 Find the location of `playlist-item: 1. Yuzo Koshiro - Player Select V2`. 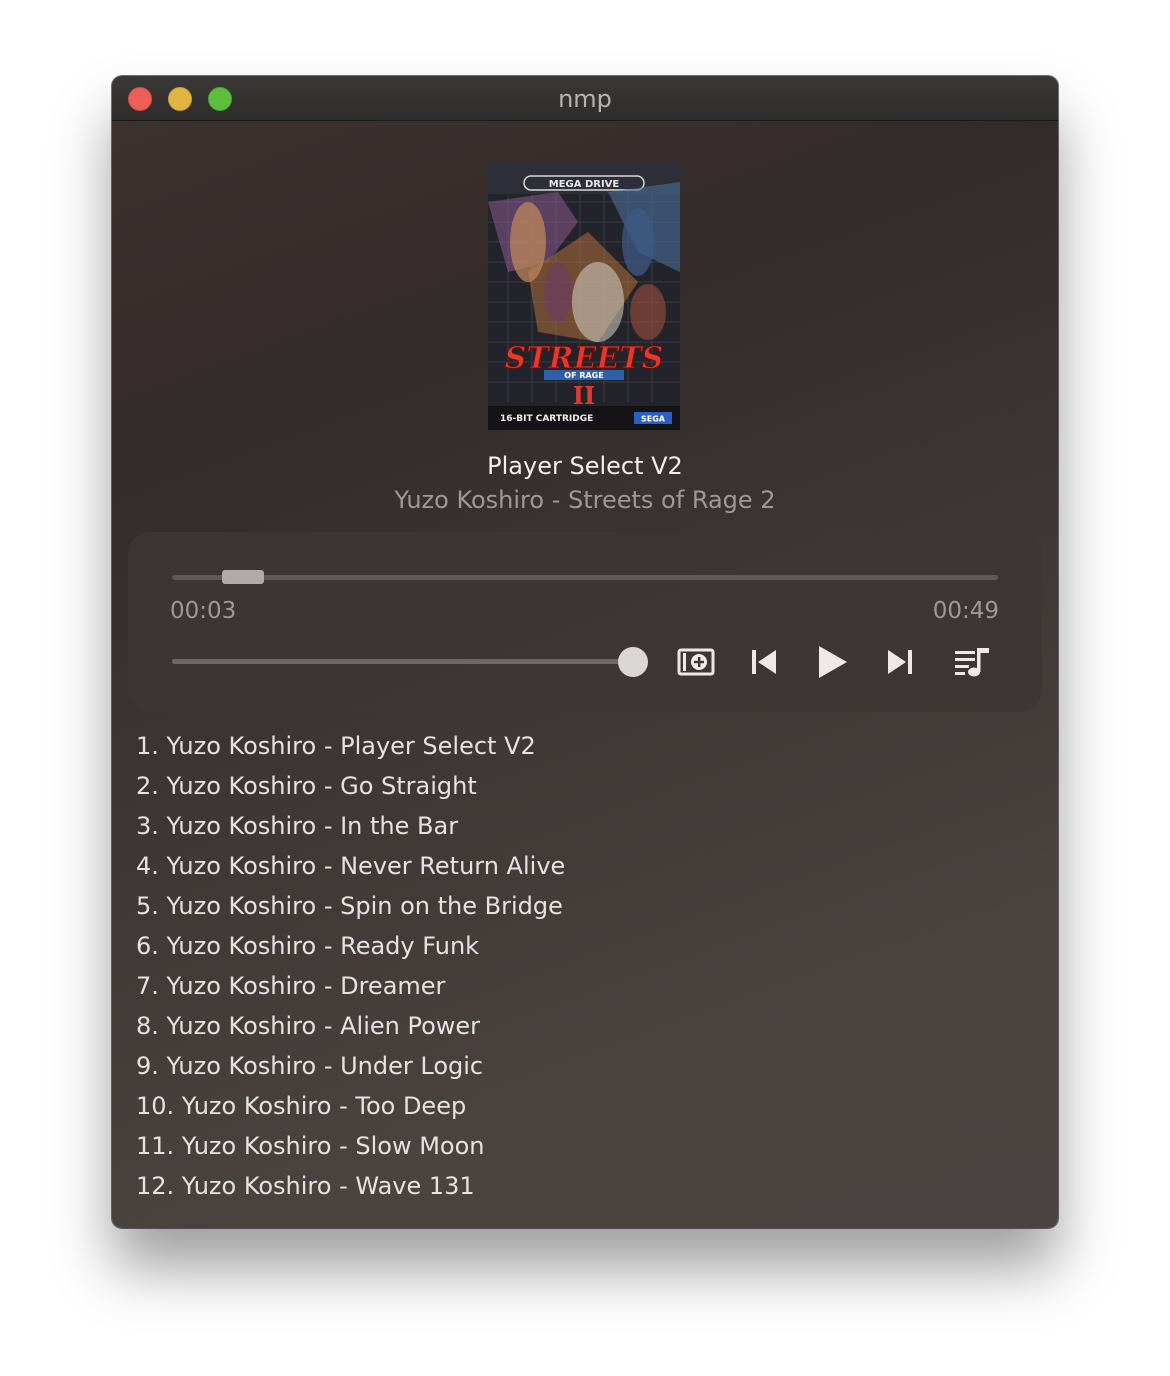

playlist-item: 1. Yuzo Koshiro - Player Select V2 is located at coordinates (350, 746).